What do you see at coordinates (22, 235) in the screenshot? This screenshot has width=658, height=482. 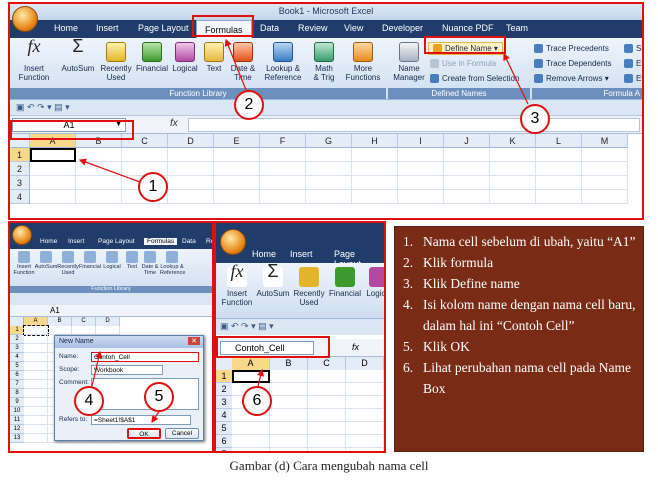 I see `small-office-button-icon` at bounding box center [22, 235].